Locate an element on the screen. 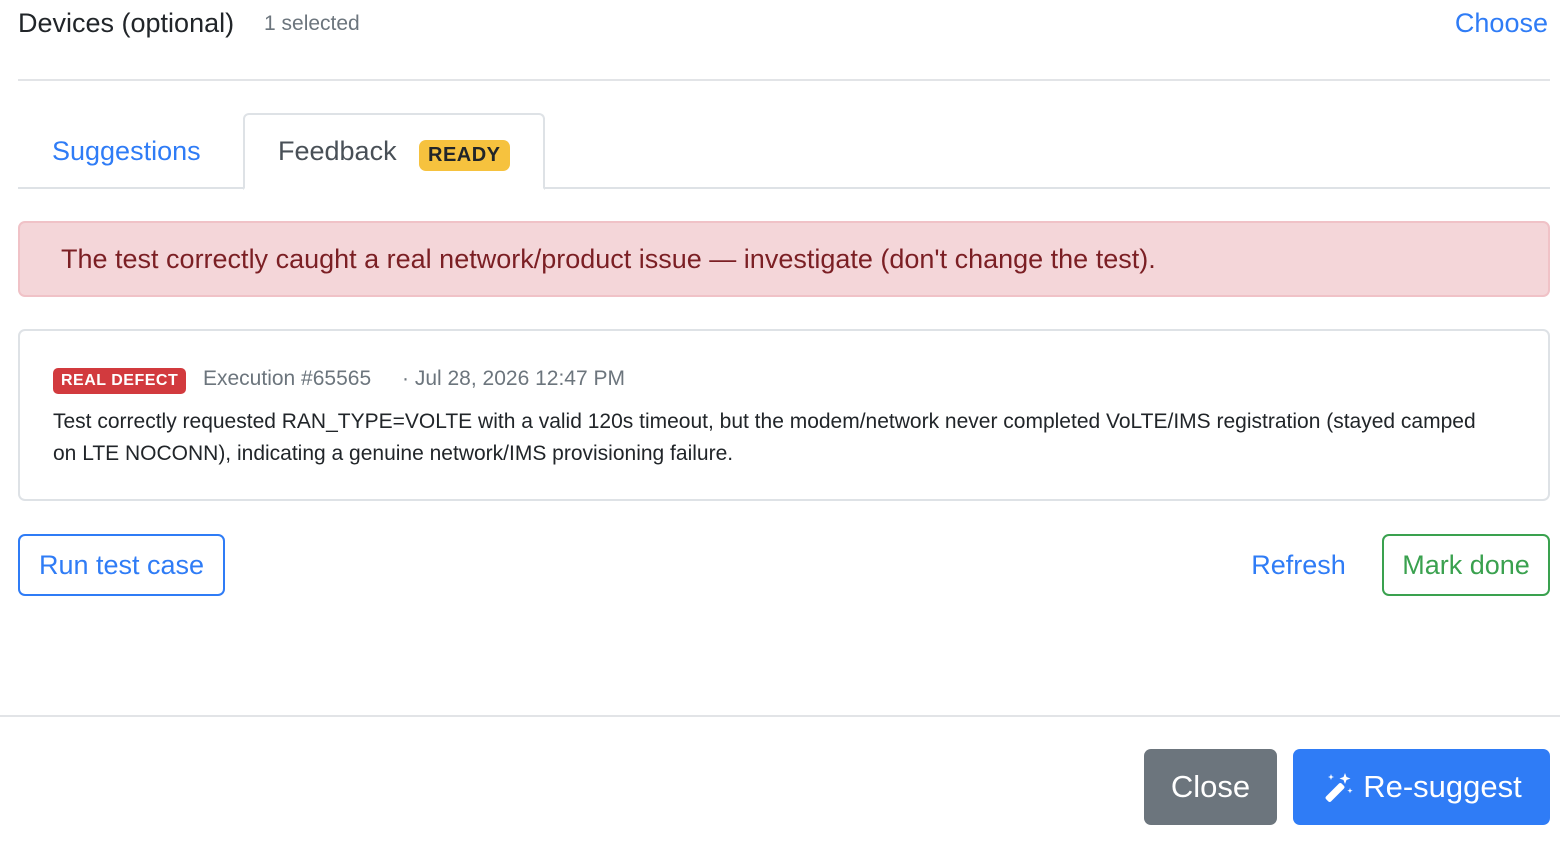 The height and width of the screenshot is (850, 1560). tab-suggestions: Suggestions is located at coordinates (130, 151).